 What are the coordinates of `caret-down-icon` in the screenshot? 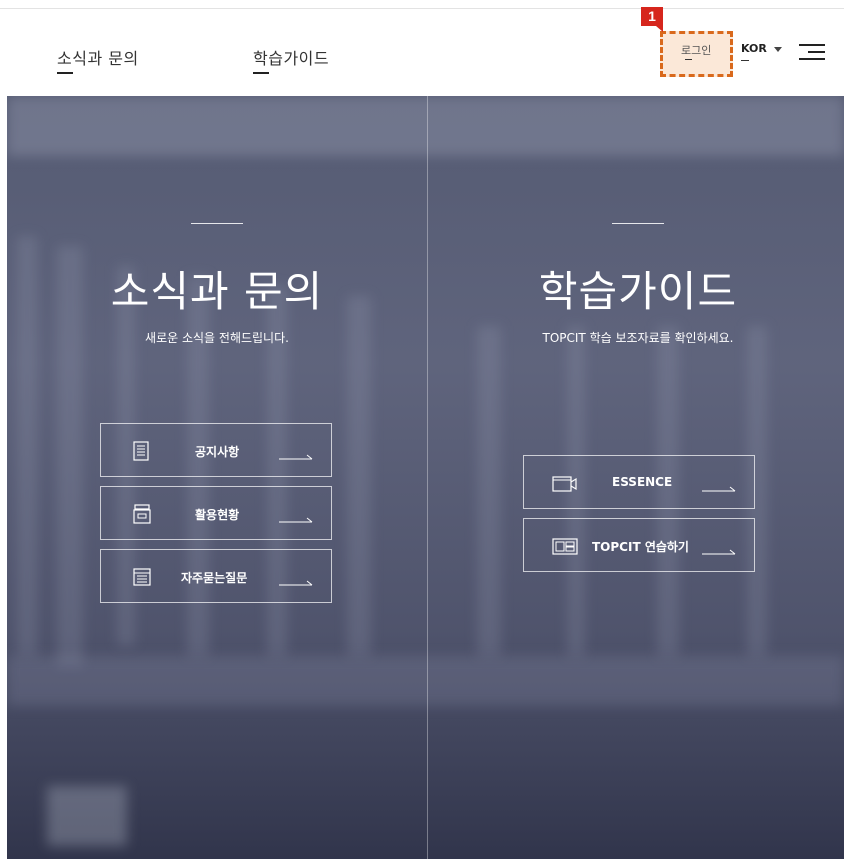 It's located at (778, 49).